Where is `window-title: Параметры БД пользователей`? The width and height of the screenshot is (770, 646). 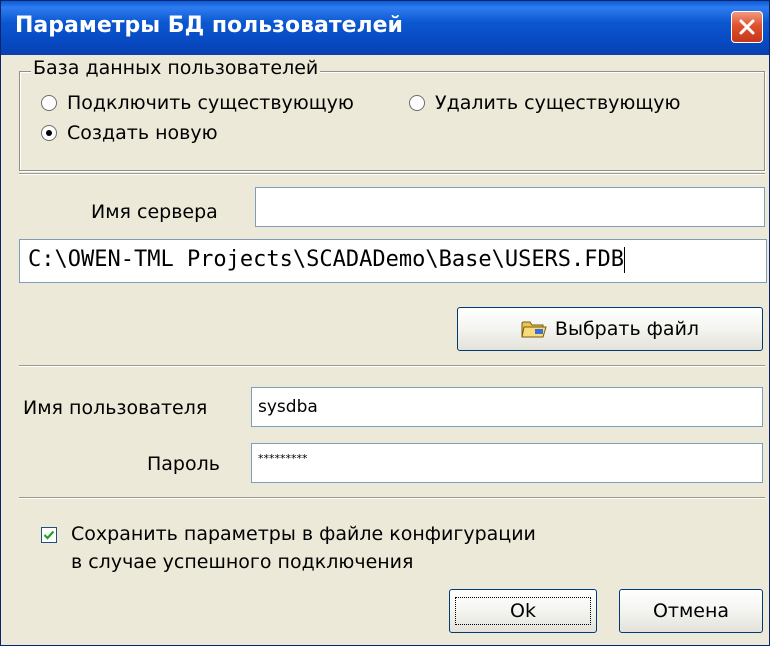 window-title: Параметры БД пользователей is located at coordinates (209, 25).